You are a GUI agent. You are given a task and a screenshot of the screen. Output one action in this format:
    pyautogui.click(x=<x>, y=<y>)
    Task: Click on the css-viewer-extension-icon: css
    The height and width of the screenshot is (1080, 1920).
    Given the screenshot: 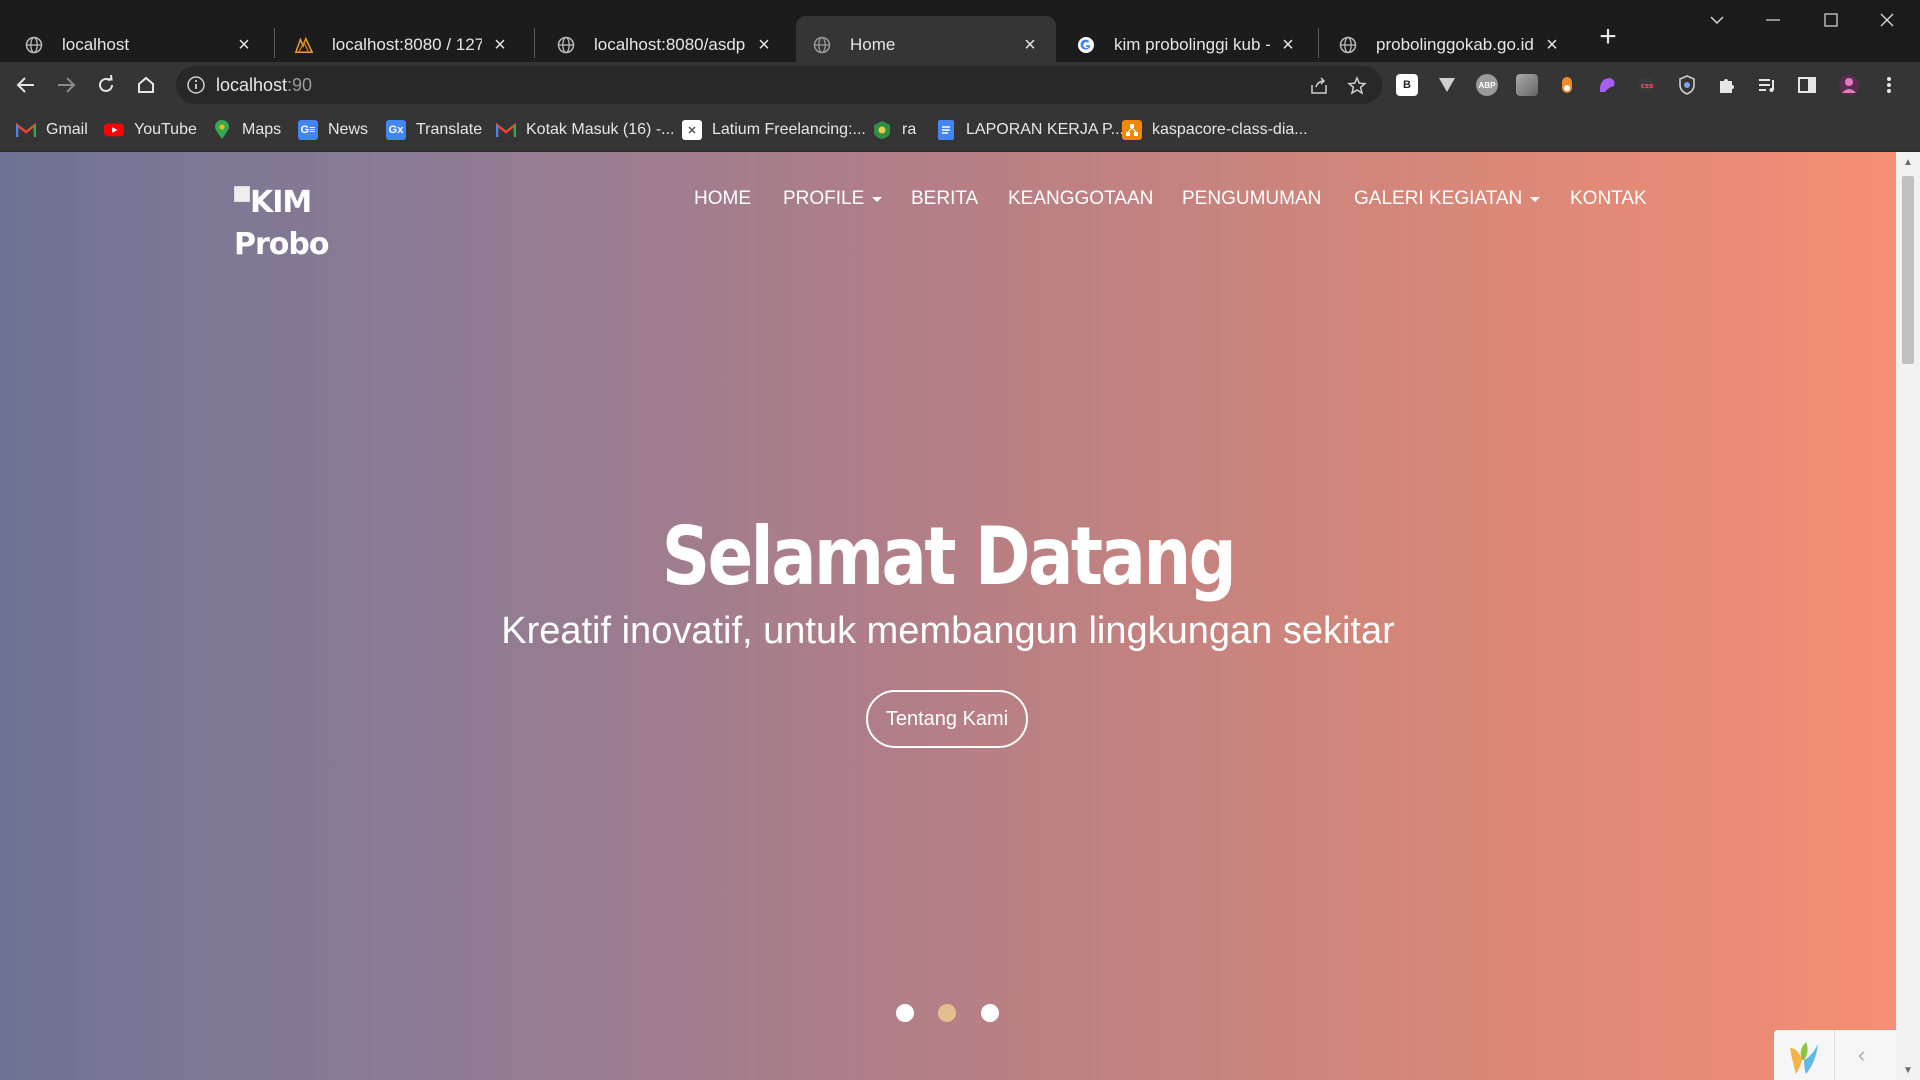 What is the action you would take?
    pyautogui.click(x=1647, y=85)
    